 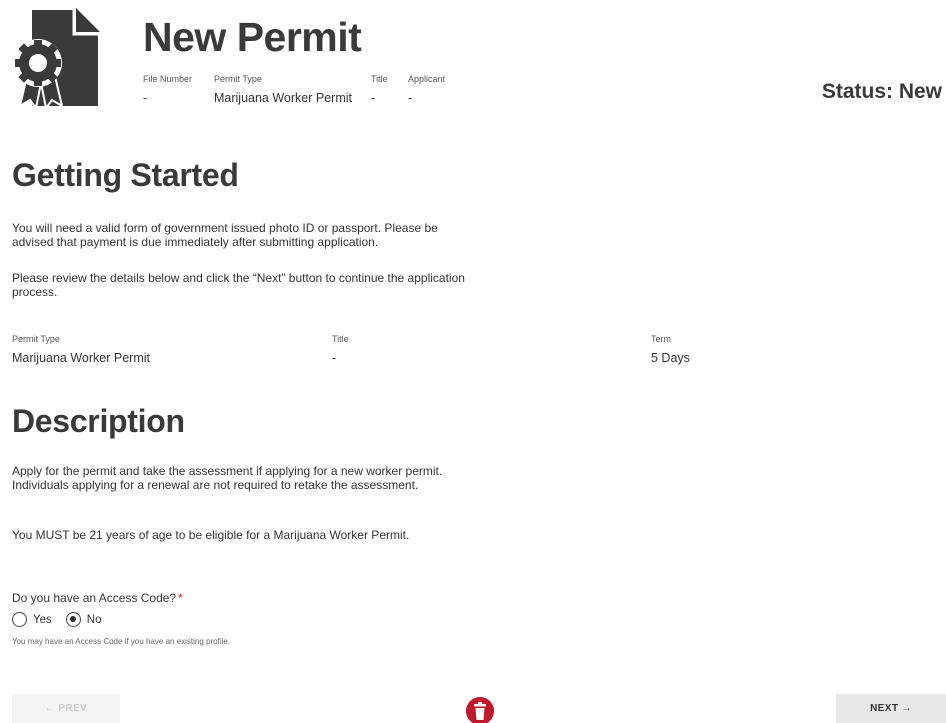 I want to click on getting-started-heading: Getting Started, so click(x=125, y=175).